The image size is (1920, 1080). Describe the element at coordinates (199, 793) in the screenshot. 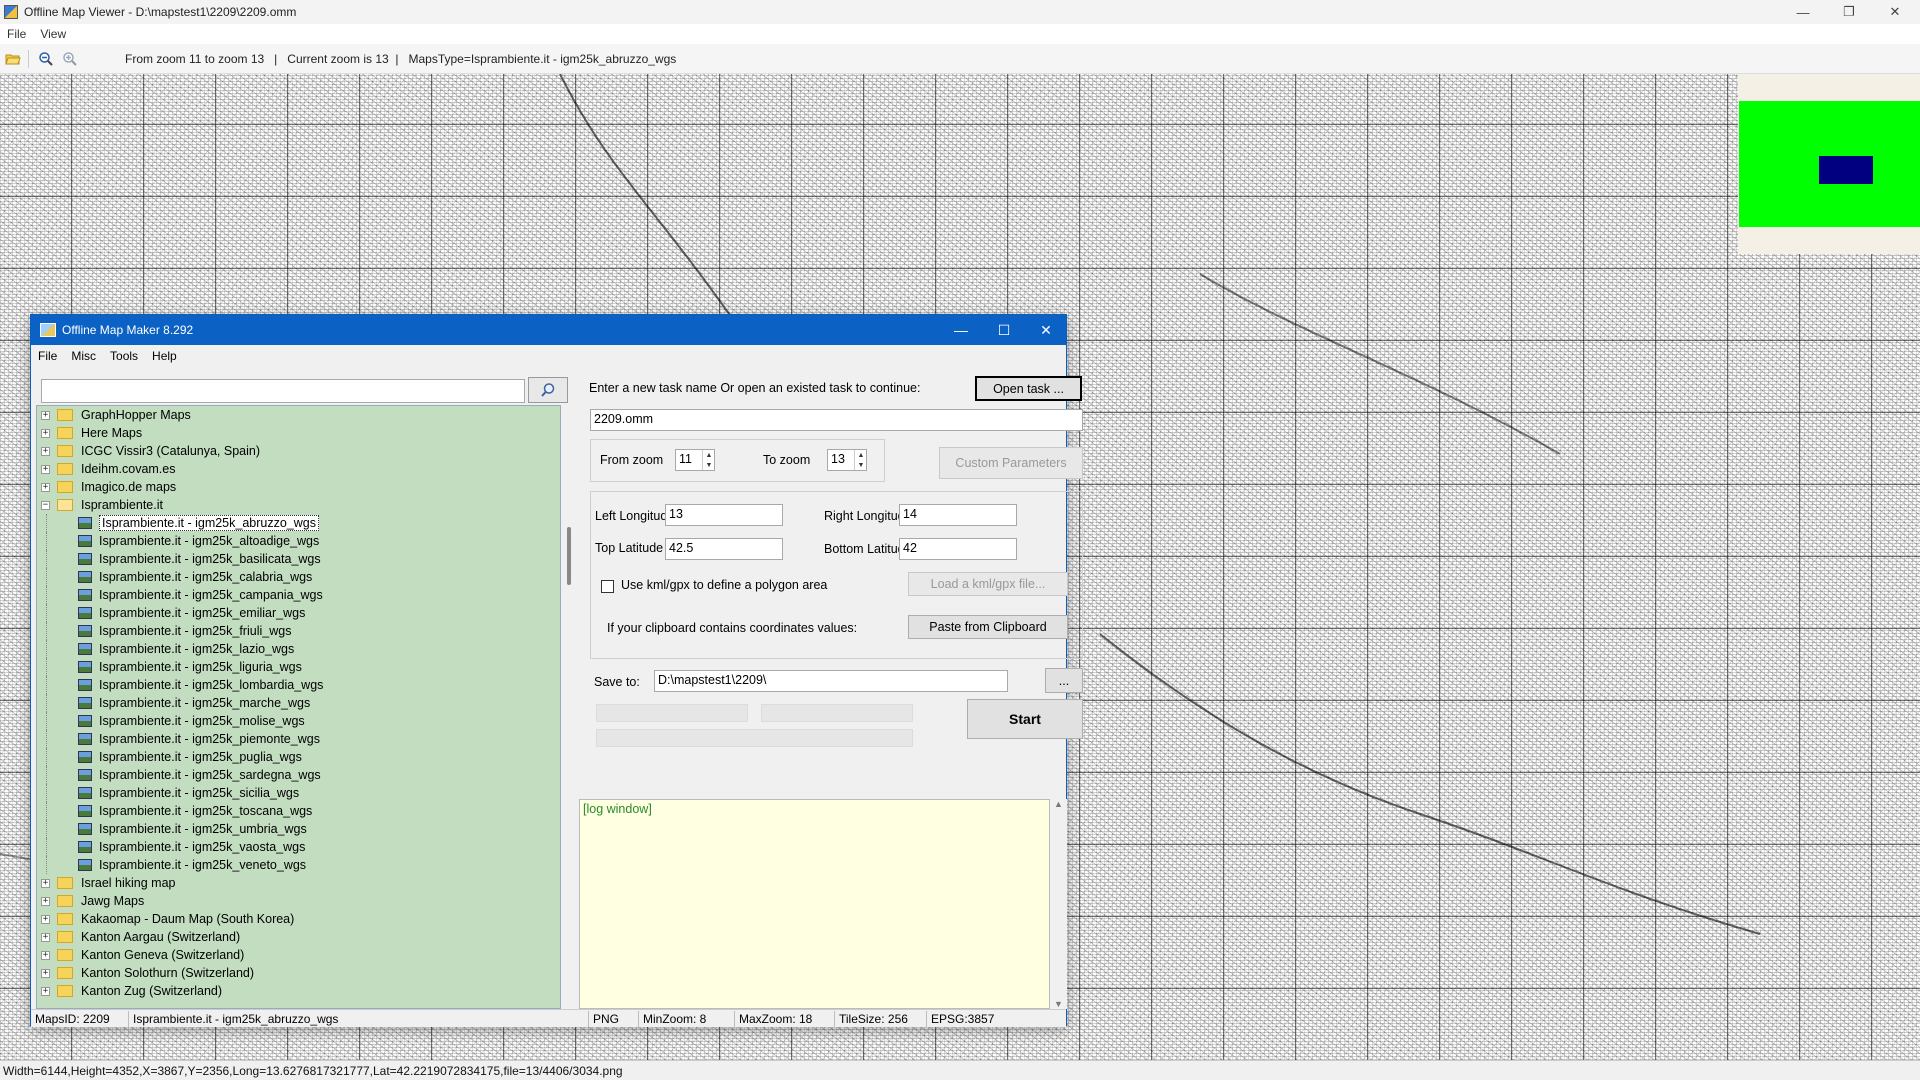

I see `tree-map-label: Isprambiente.it - igm25k_sicilia_wgs` at that location.